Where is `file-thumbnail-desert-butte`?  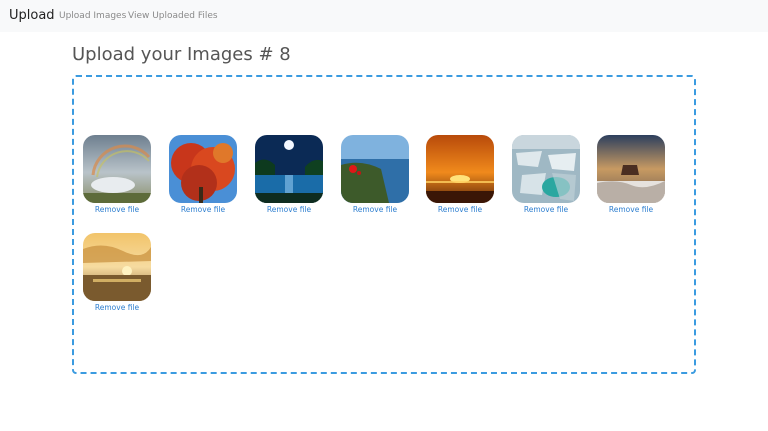 file-thumbnail-desert-butte is located at coordinates (631, 169).